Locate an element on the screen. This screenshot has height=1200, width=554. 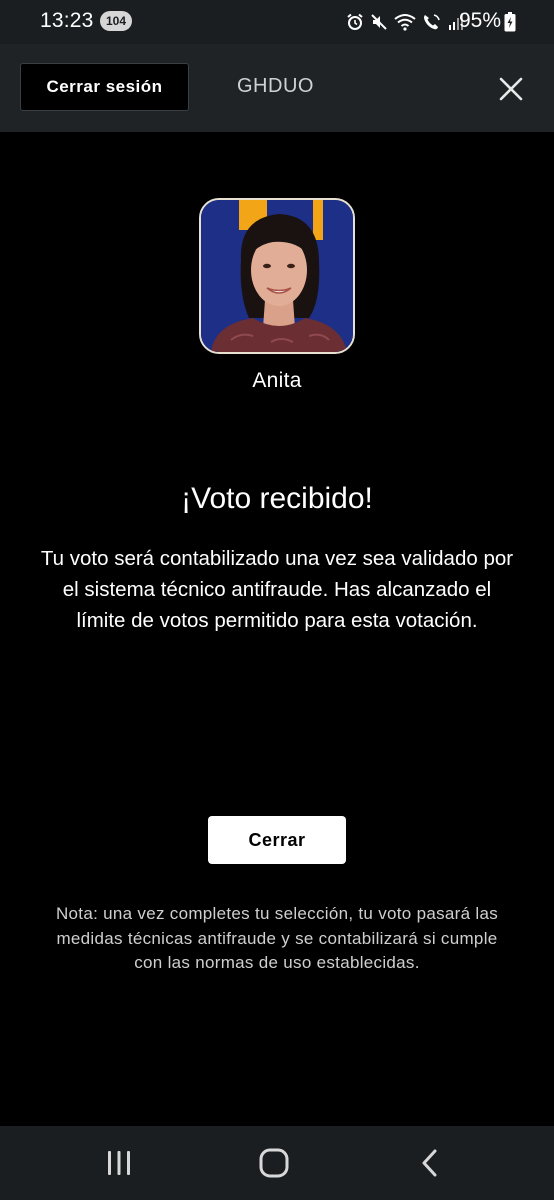
close-button: Cerrar is located at coordinates (277, 840).